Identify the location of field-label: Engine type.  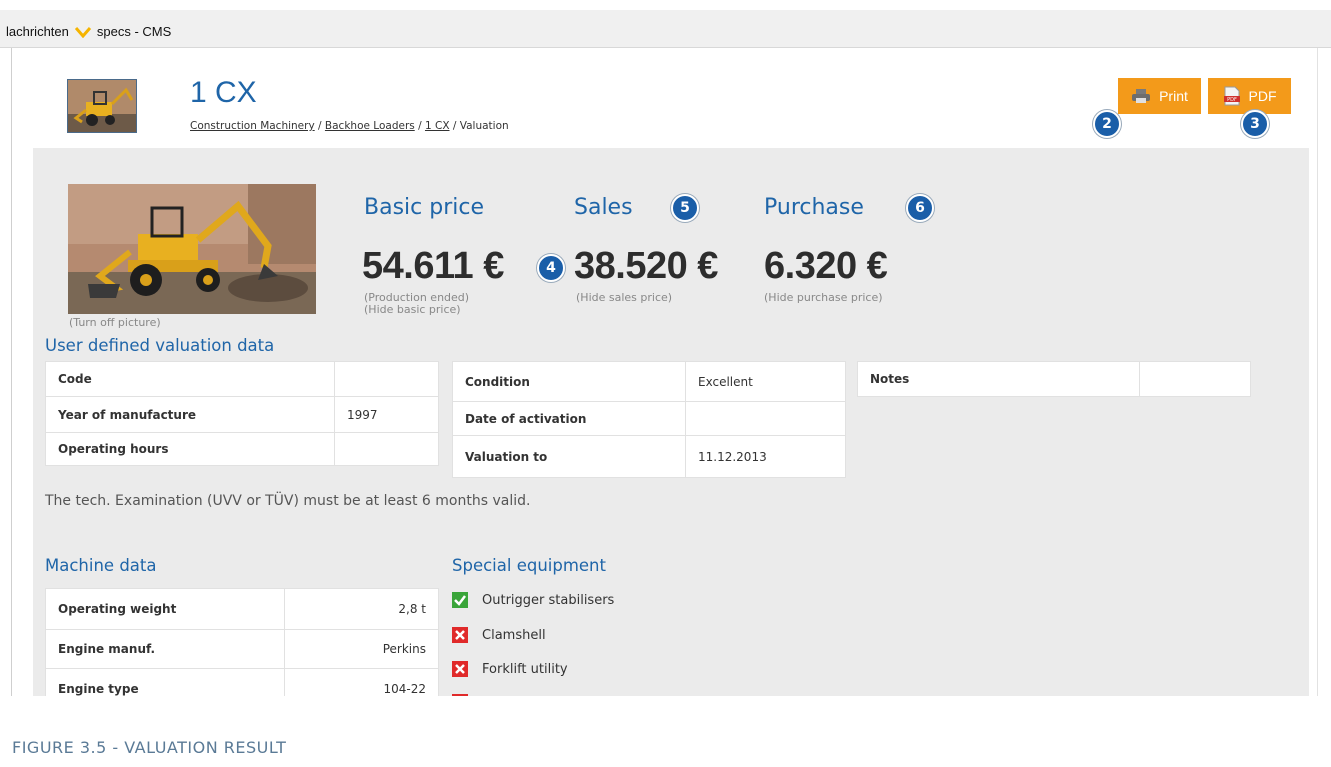
(165, 682).